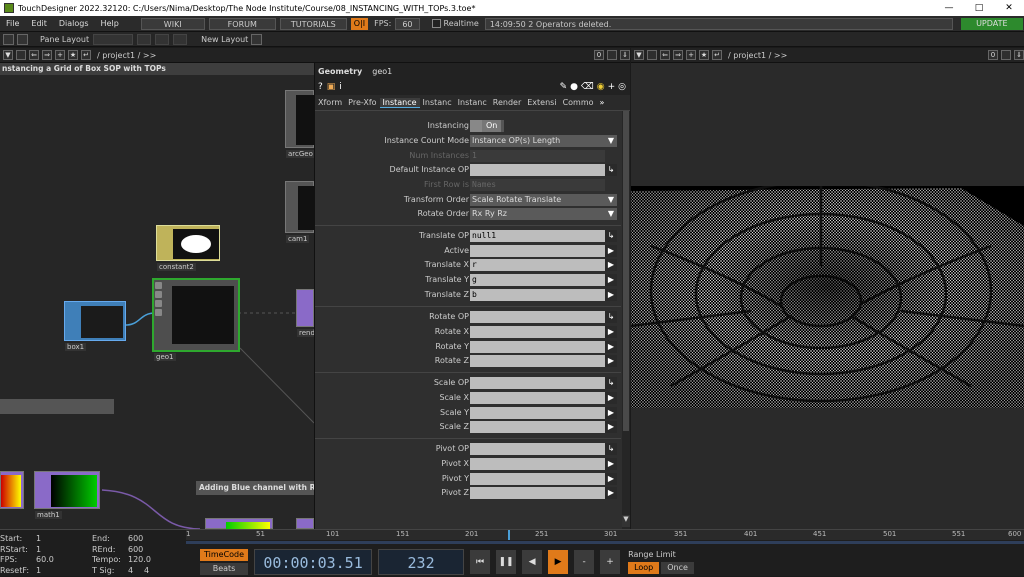 The image size is (1024, 577). Describe the element at coordinates (537, 200) in the screenshot. I see `transform-order-menu: Scale Rotate Translate` at that location.